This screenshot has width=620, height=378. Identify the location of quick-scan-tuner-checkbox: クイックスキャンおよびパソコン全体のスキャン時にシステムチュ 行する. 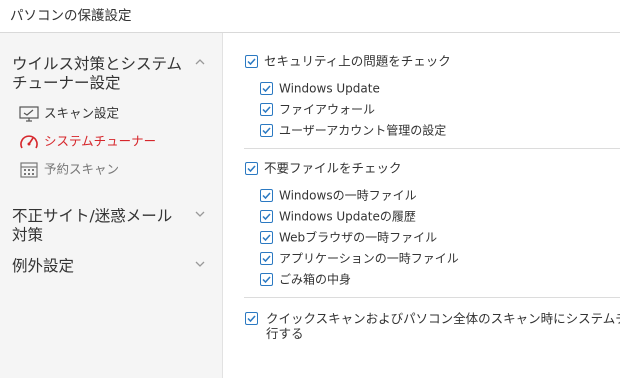
(432, 328).